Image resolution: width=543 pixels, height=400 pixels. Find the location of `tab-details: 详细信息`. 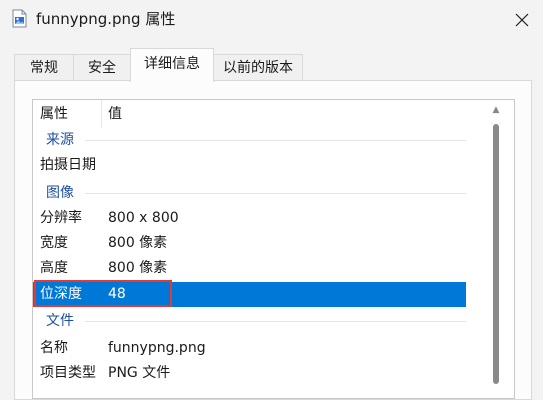

tab-details: 详细信息 is located at coordinates (172, 65).